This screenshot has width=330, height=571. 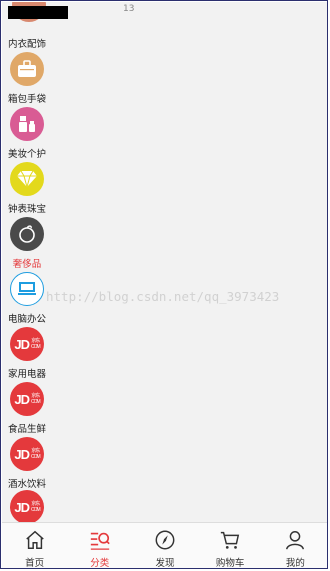 I want to click on category-search-icon, so click(x=100, y=541).